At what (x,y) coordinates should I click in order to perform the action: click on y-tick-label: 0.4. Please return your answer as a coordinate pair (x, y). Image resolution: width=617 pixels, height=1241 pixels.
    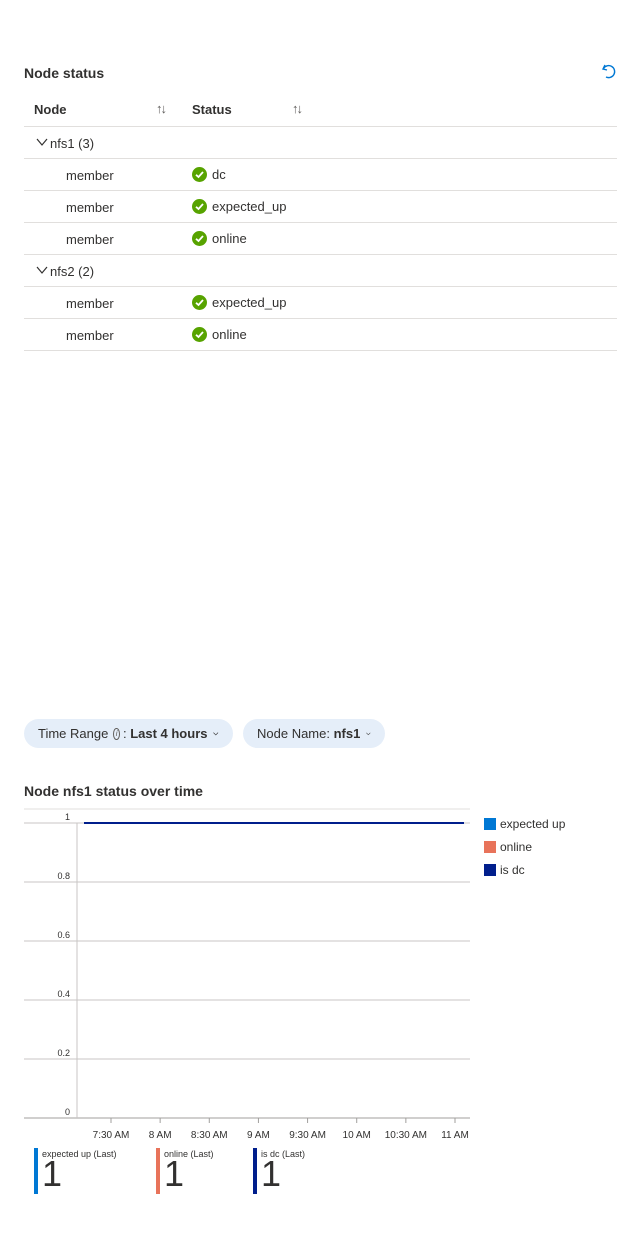
    Looking at the image, I should click on (63, 994).